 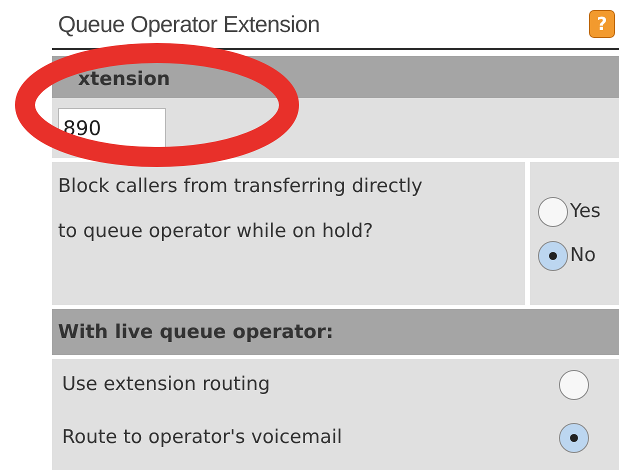 What do you see at coordinates (124, 79) in the screenshot?
I see `section-header-text: xtension` at bounding box center [124, 79].